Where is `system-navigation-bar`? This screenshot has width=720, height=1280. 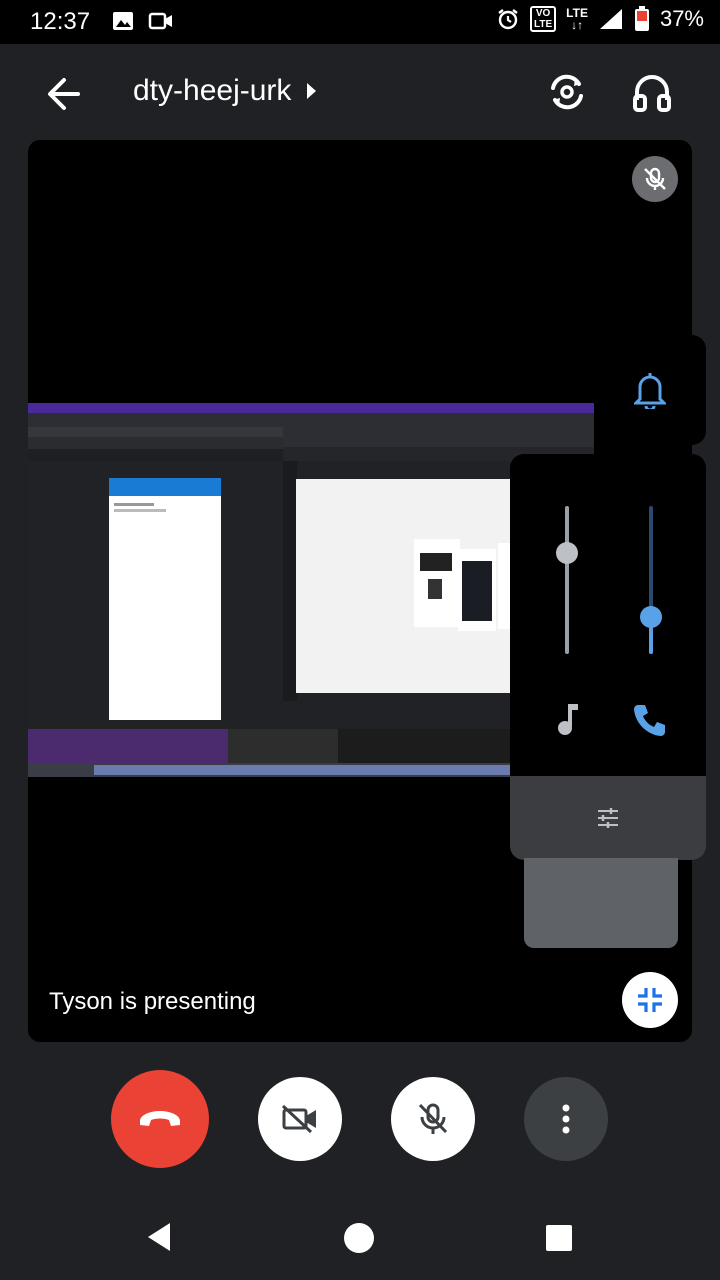
system-navigation-bar is located at coordinates (360, 1238).